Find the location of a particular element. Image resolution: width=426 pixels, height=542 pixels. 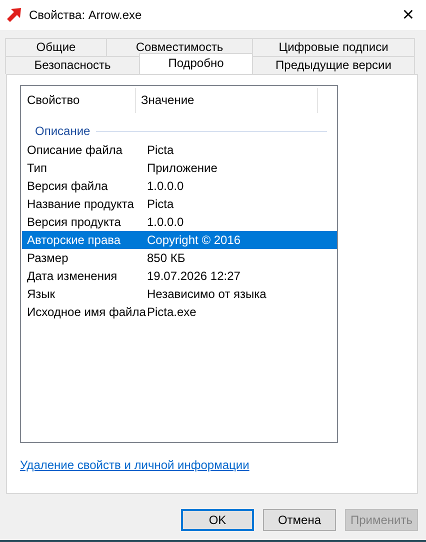

column-header: Свойство is located at coordinates (79, 100).